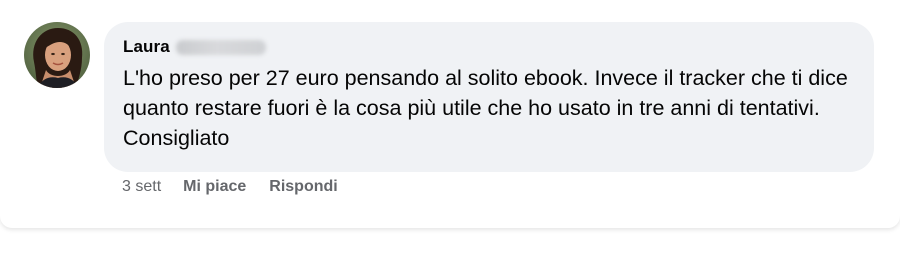 This screenshot has width=900, height=254. I want to click on avatar-photo, so click(57, 55).